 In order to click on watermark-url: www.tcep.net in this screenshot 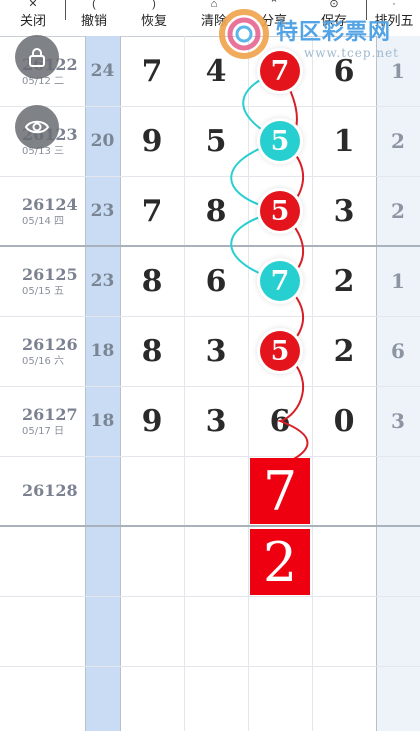, I will do `click(351, 53)`.